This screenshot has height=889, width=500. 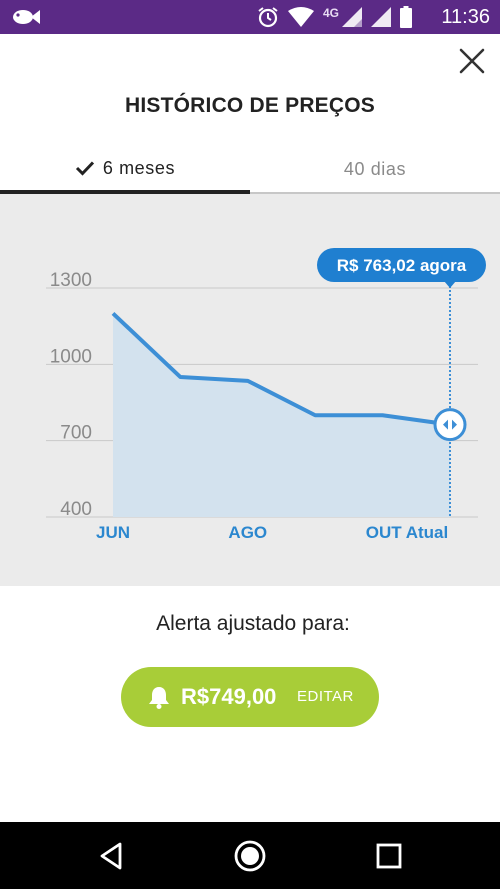 I want to click on tab-40-dias: 40 dias, so click(x=375, y=170).